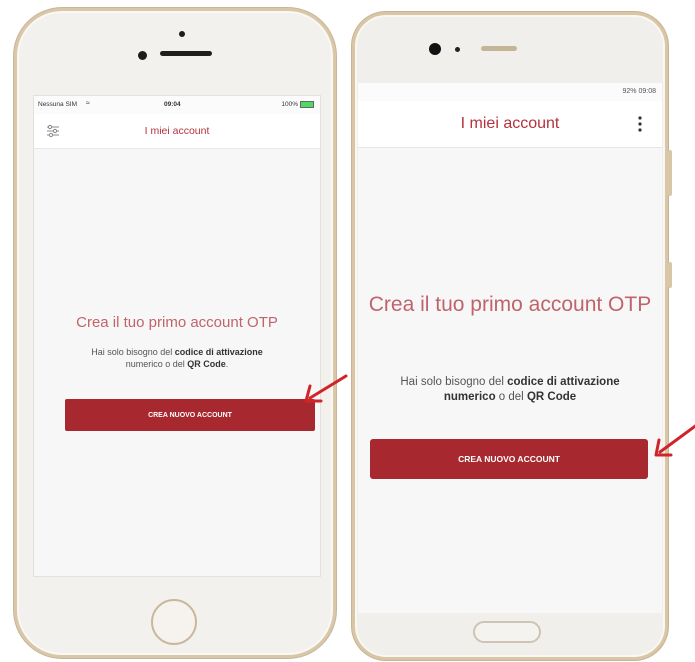 This screenshot has height=662, width=695. Describe the element at coordinates (307, 104) in the screenshot. I see `battery-icon` at that location.